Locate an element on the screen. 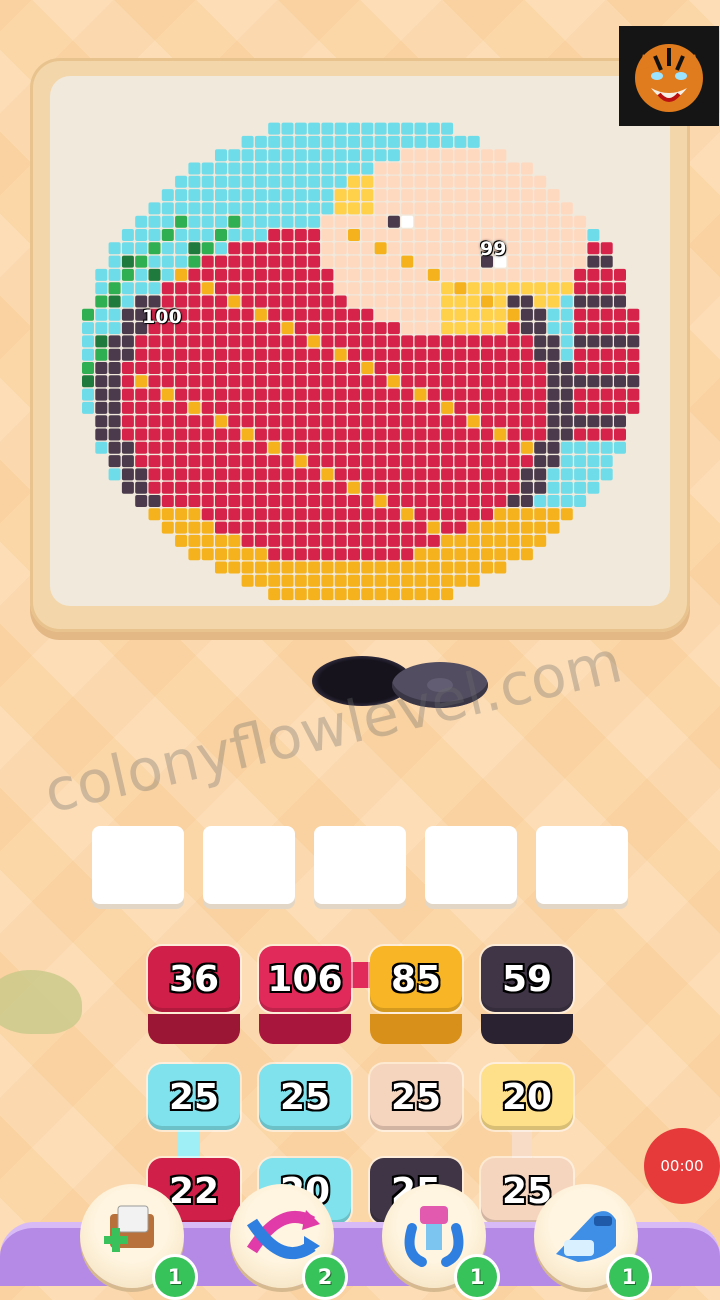  add-slot-booster-button: 1 is located at coordinates (139, 1242).